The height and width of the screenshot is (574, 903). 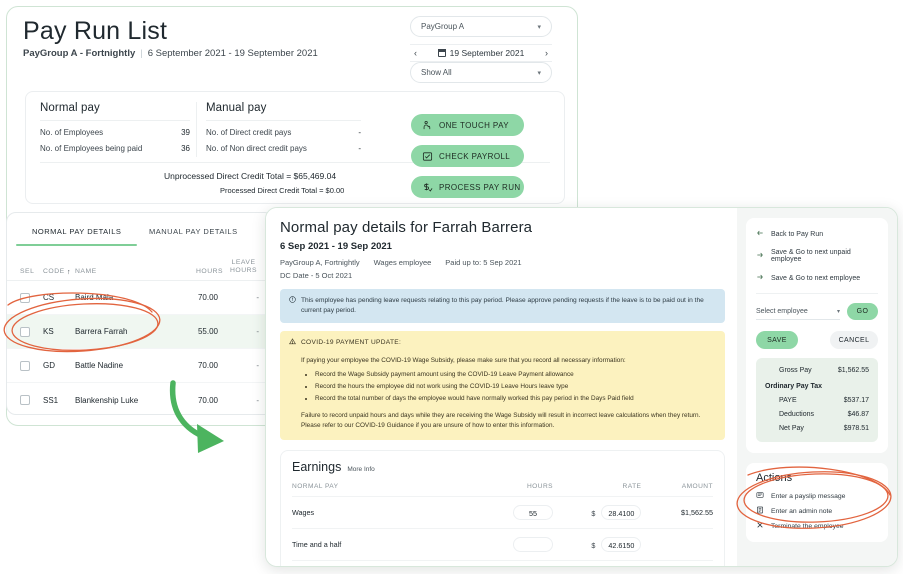 I want to click on rate-input: 28.4100, so click(x=621, y=512).